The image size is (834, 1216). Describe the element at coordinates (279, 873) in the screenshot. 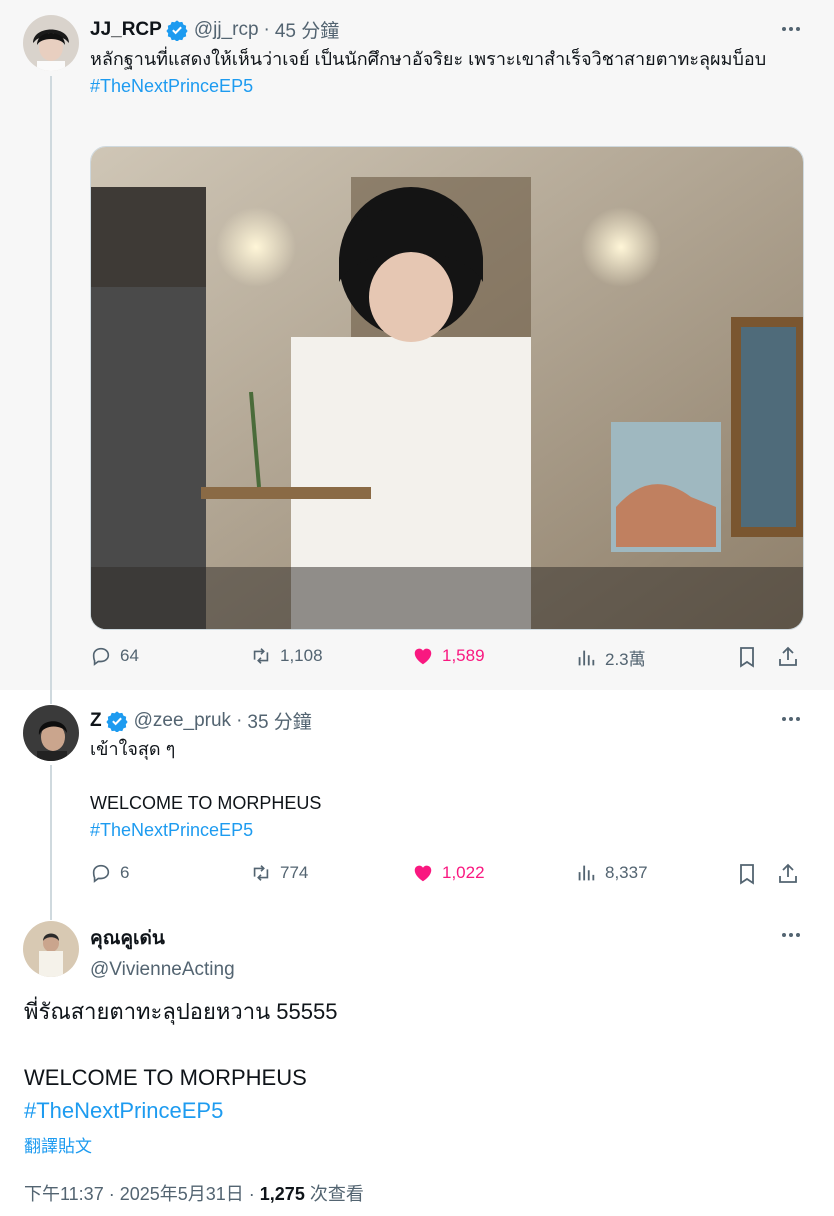

I see `retweet-button: 774` at that location.